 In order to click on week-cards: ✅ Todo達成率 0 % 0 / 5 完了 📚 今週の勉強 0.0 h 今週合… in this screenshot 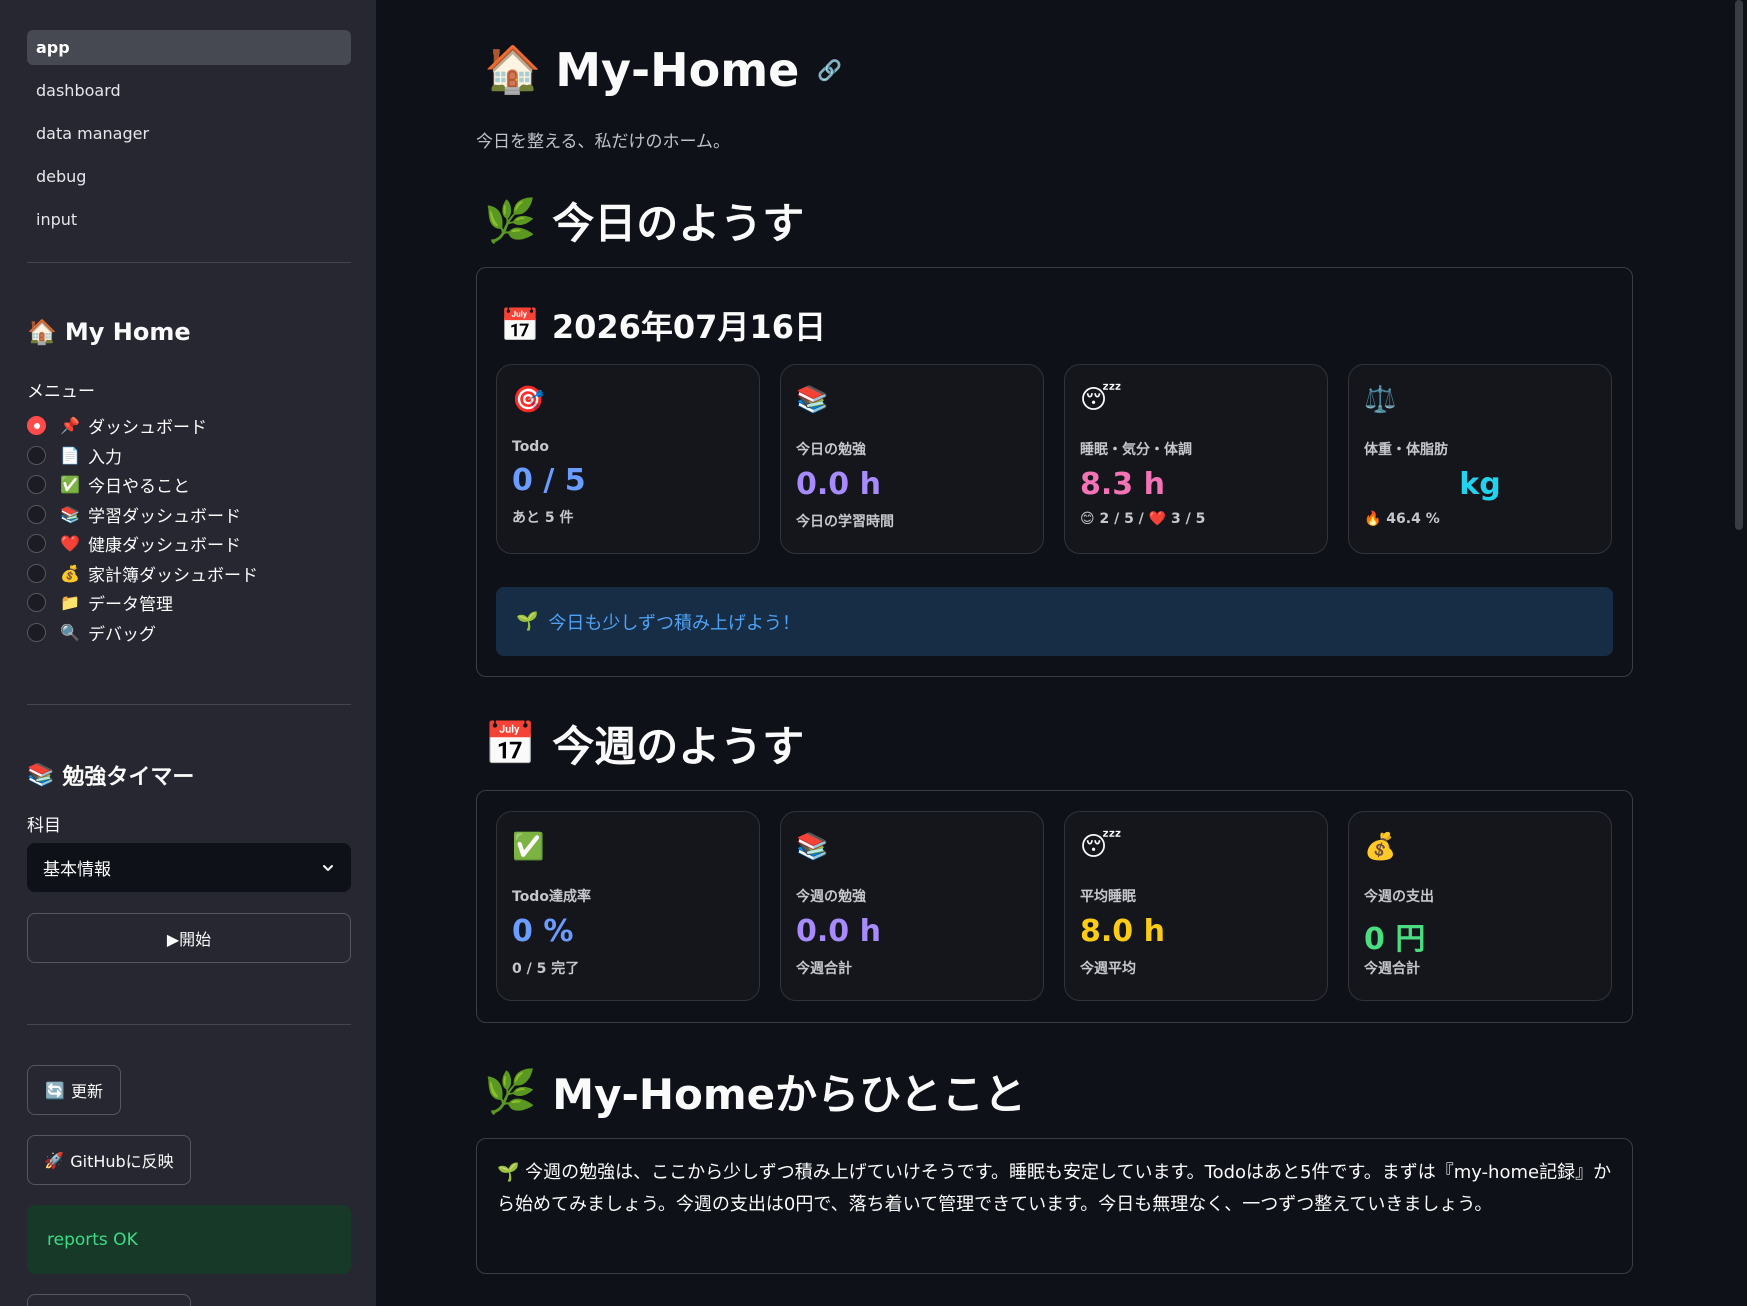, I will do `click(1054, 906)`.